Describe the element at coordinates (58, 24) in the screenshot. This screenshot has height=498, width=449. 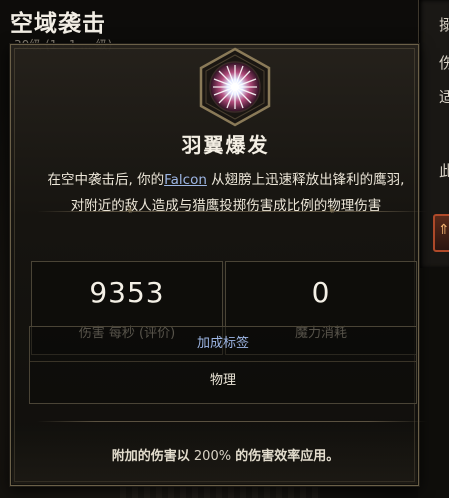
I see `background-skill-title: 空域袭击` at that location.